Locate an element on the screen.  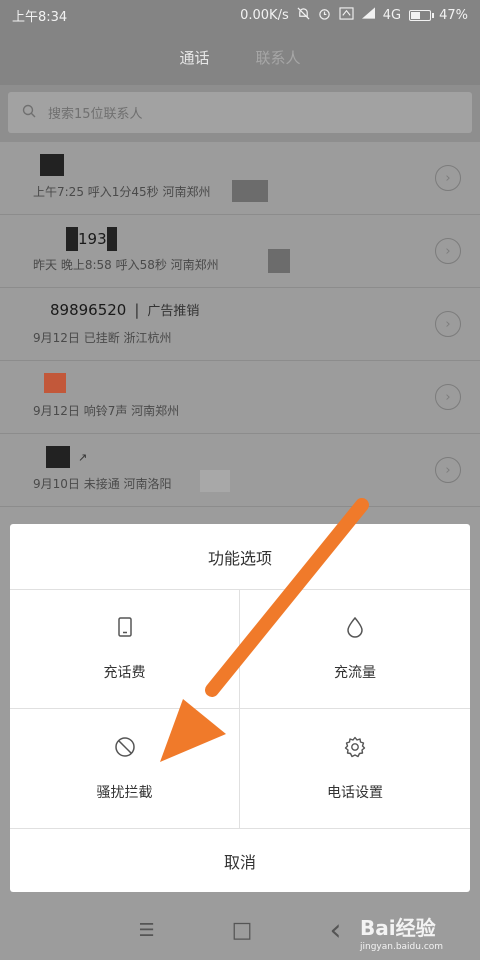
call-name: 89896520 is located at coordinates (88, 309).